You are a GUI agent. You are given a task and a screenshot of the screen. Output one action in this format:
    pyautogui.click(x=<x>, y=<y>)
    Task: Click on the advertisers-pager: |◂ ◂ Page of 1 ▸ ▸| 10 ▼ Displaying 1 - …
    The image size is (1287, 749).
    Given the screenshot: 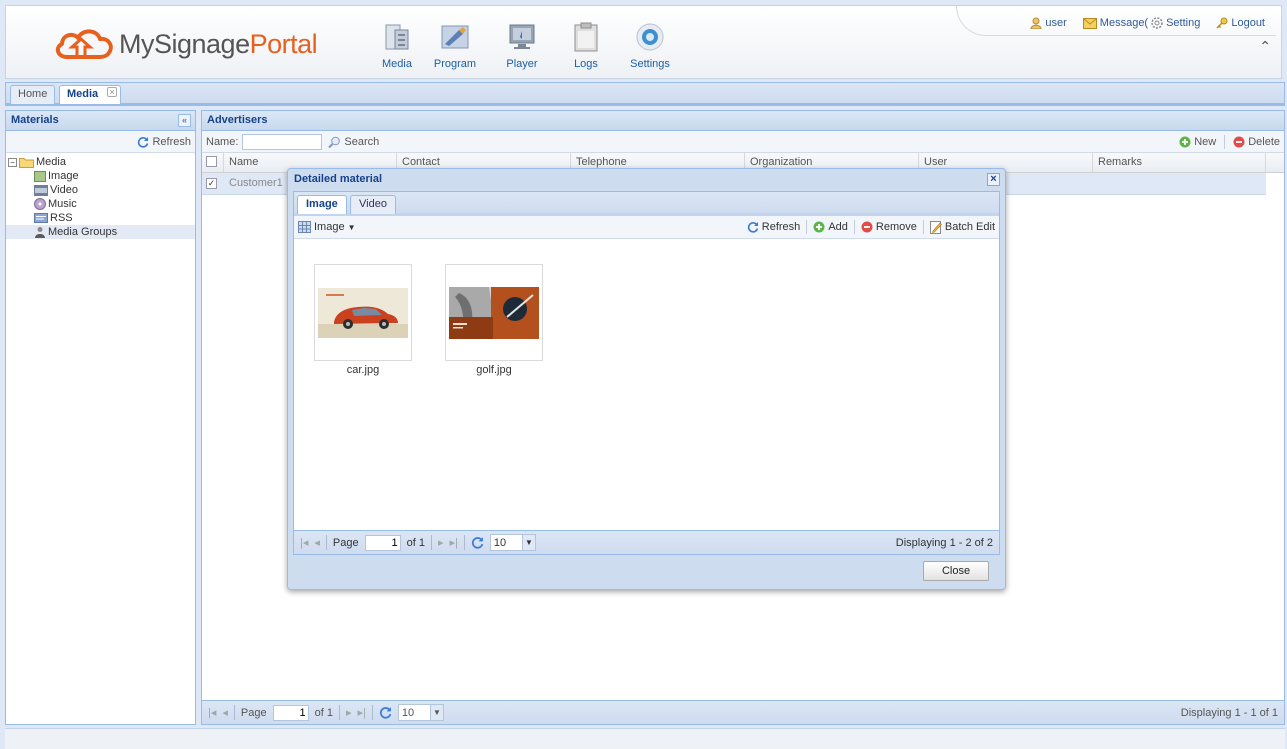 What is the action you would take?
    pyautogui.click(x=743, y=712)
    